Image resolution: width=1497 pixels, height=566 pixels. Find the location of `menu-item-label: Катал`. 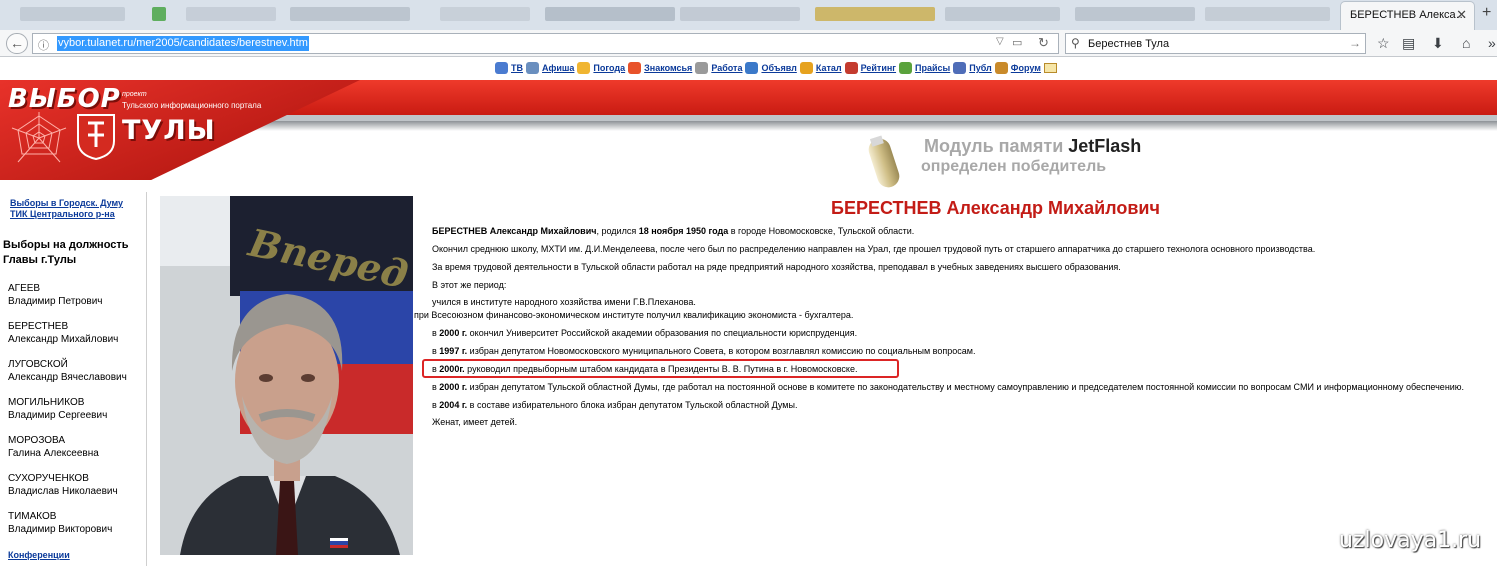

menu-item-label: Катал is located at coordinates (828, 68).